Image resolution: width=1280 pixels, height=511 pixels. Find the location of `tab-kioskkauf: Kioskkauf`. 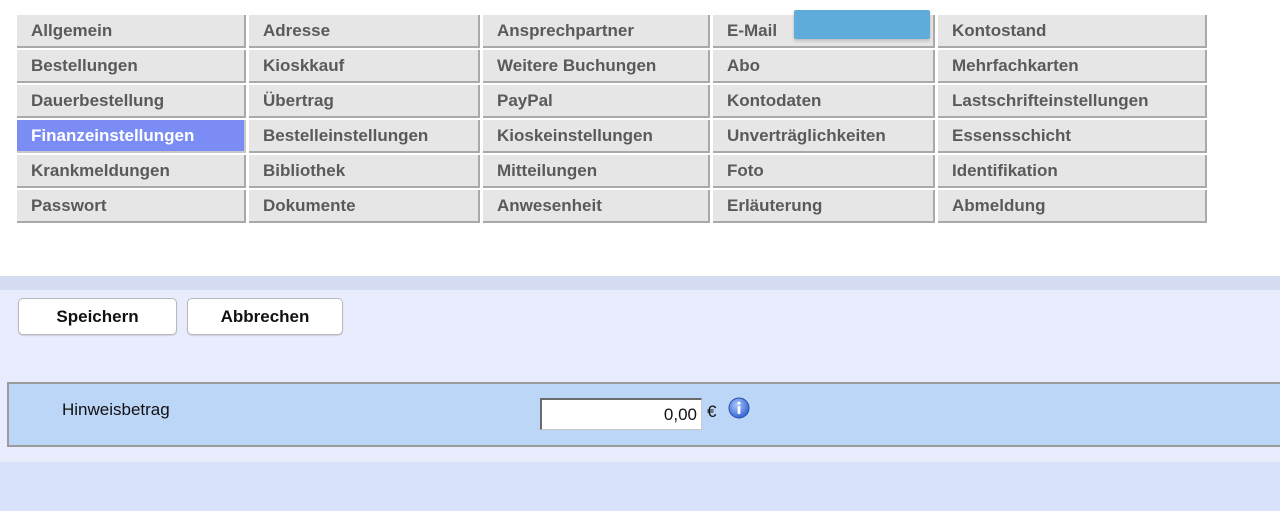

tab-kioskkauf: Kioskkauf is located at coordinates (364, 66).